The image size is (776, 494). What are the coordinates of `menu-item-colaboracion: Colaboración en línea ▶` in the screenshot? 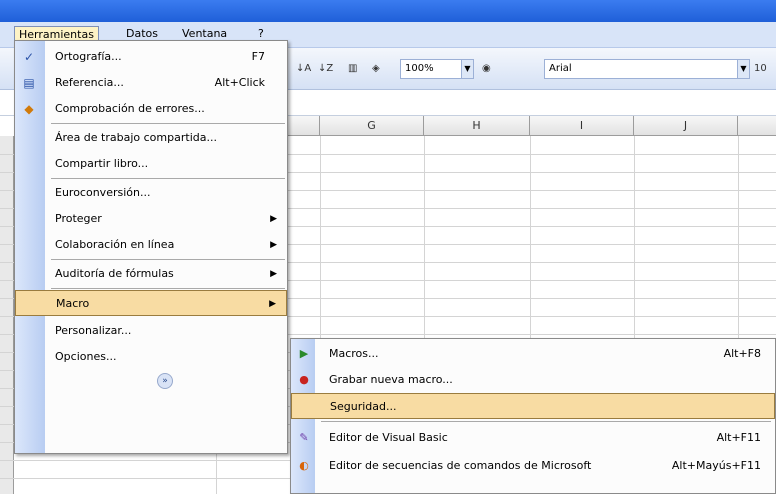 It's located at (151, 245).